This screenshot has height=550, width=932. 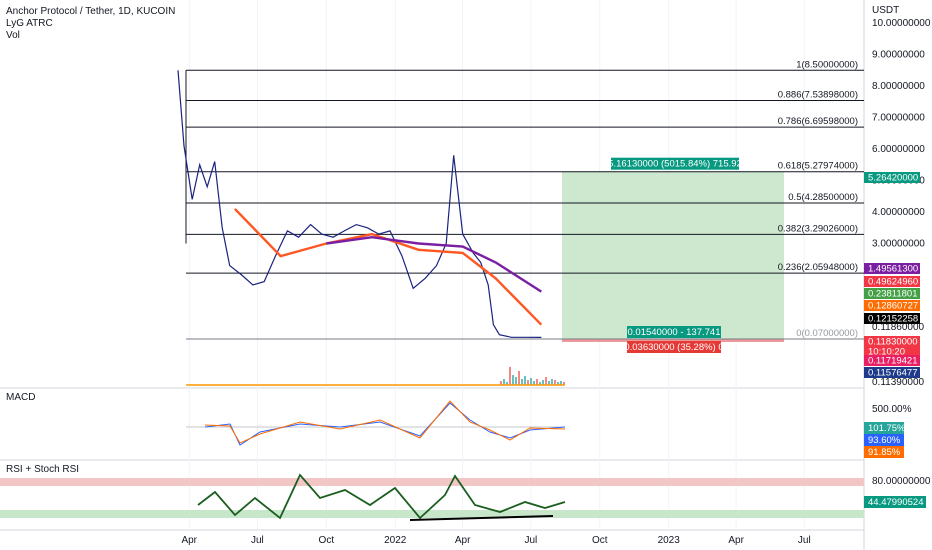 What do you see at coordinates (898, 149) in the screenshot?
I see `price-tick-label: 6.00000000` at bounding box center [898, 149].